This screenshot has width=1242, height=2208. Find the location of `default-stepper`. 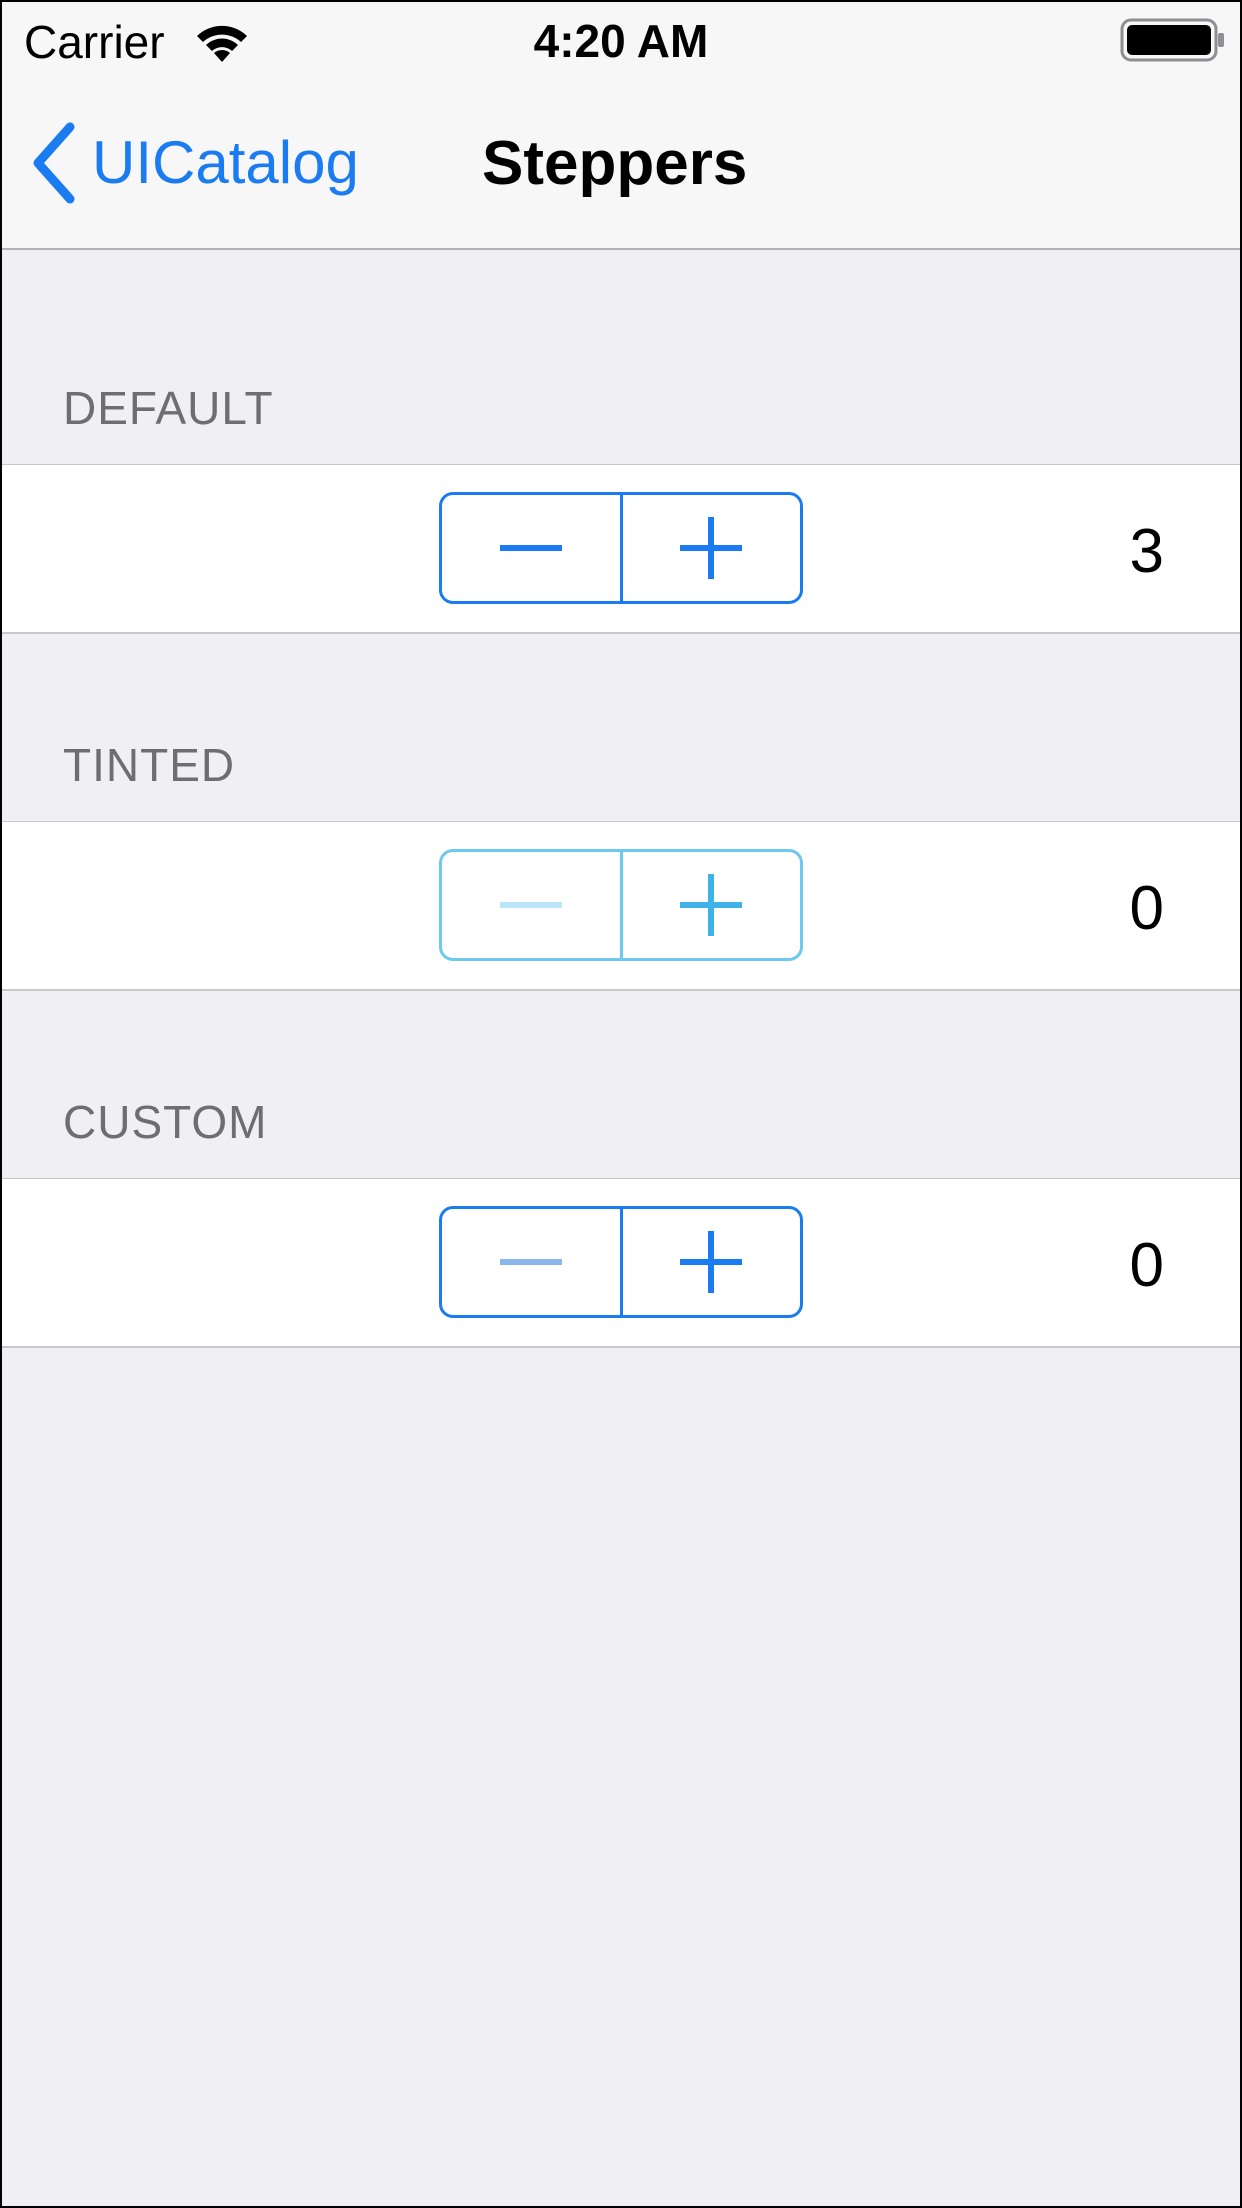

default-stepper is located at coordinates (621, 548).